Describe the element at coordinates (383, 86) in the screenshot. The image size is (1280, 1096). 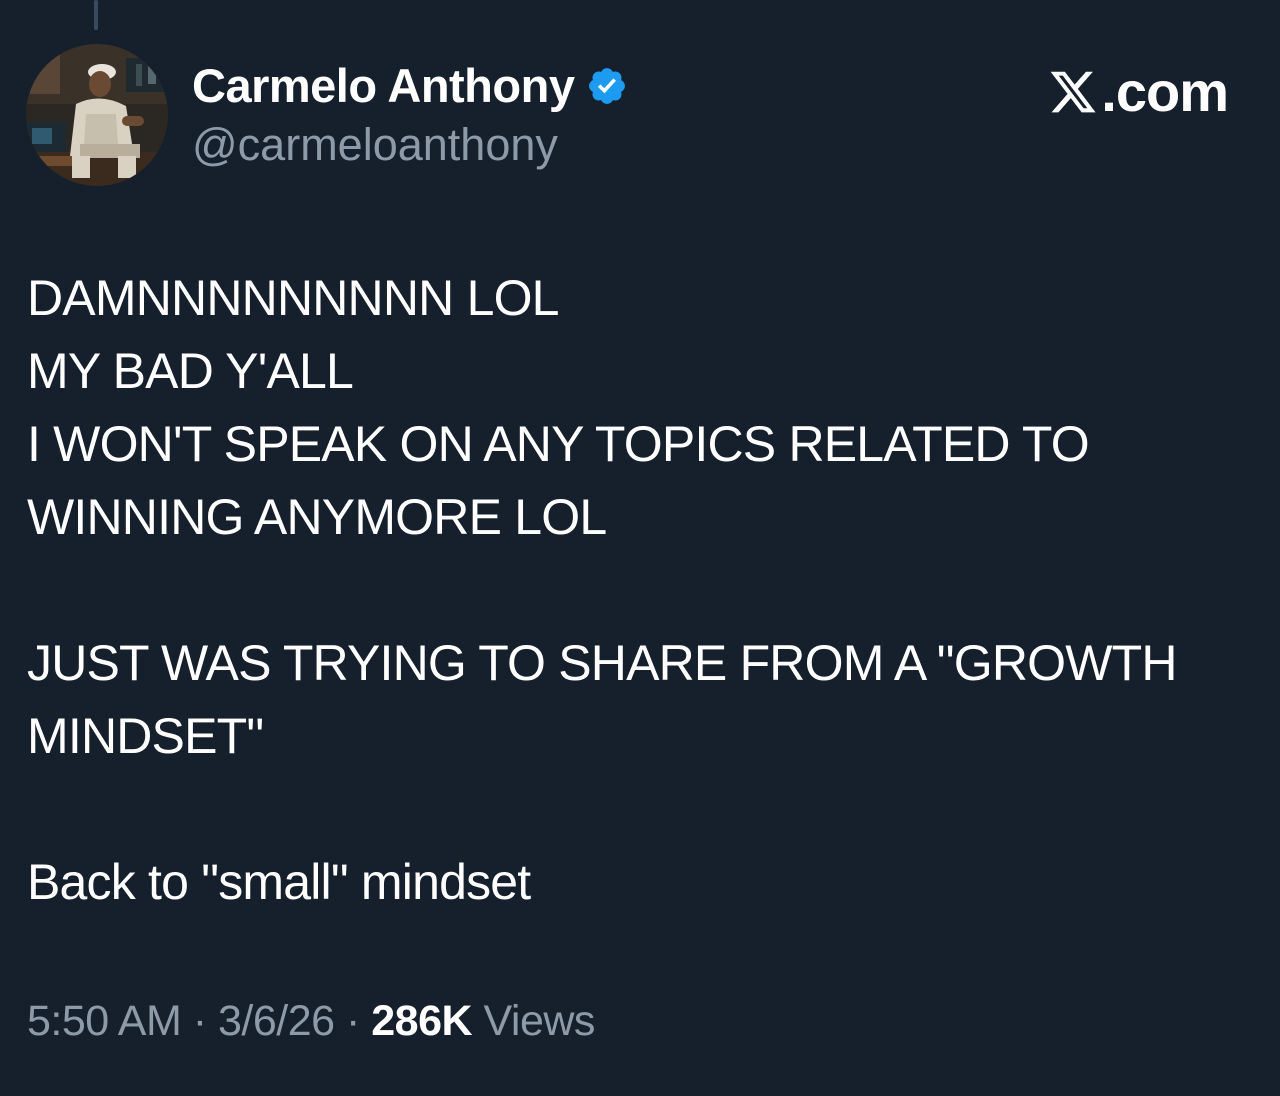
I see `author-display-name: Carmelo Anthony` at that location.